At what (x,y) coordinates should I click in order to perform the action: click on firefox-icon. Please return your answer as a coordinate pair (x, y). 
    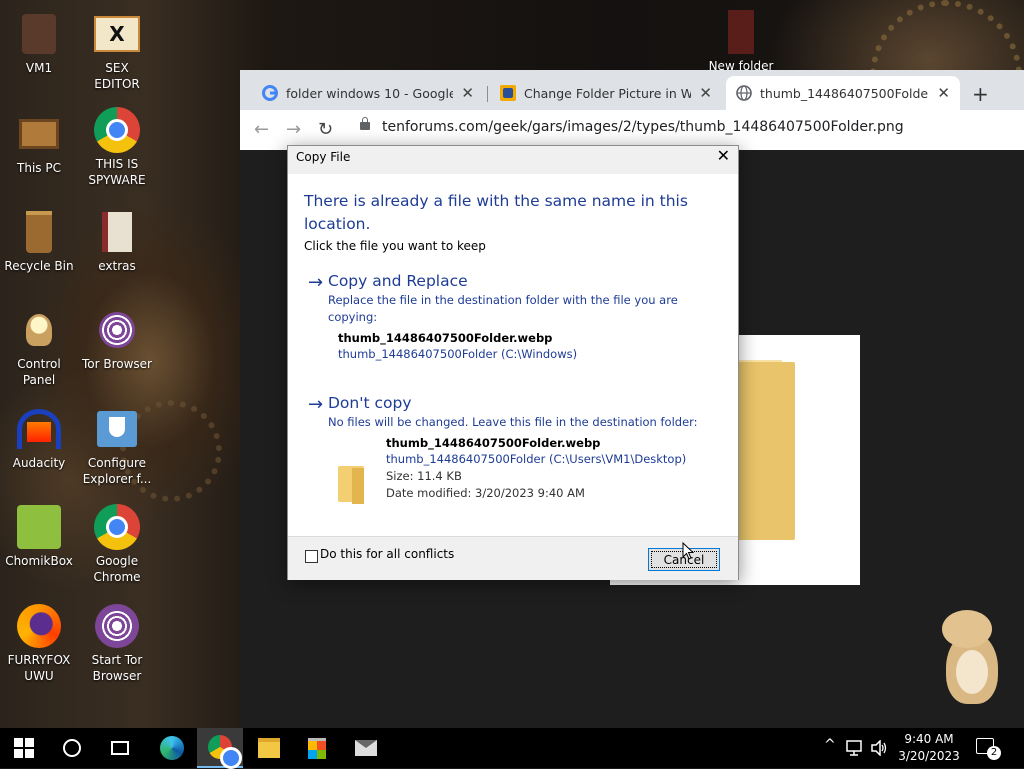
    Looking at the image, I should click on (39, 626).